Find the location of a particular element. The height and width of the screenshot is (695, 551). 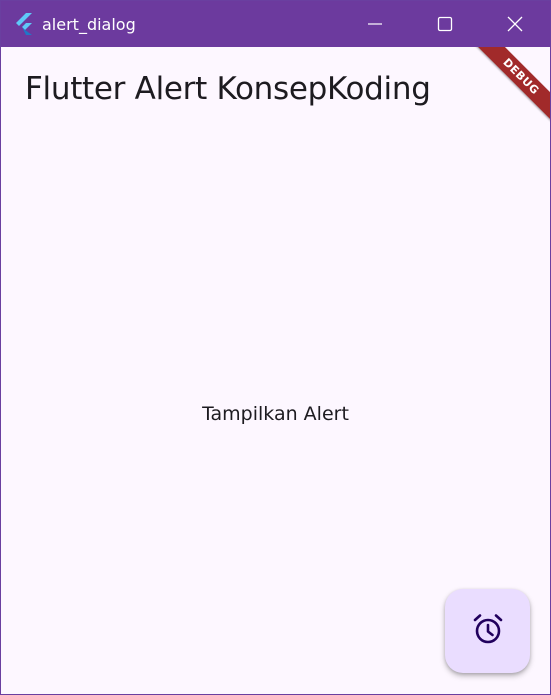

debug-banner: DEBUG is located at coordinates (505, 92).